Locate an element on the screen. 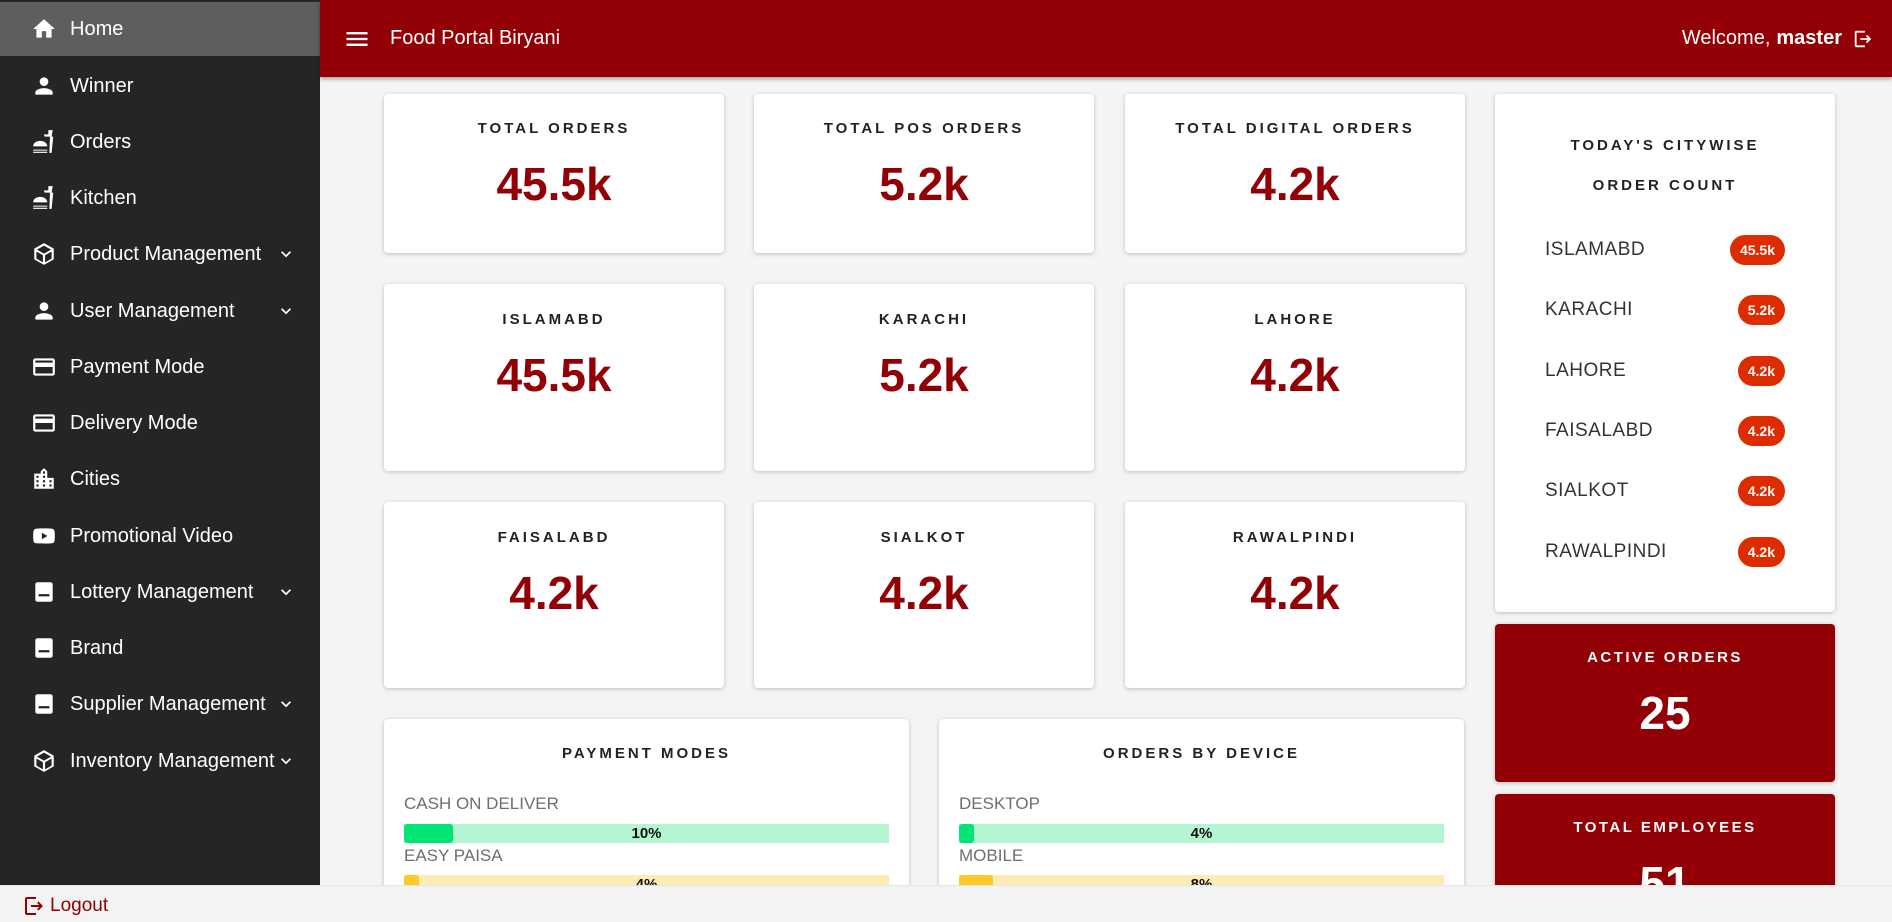  sidebar-item-delivery-mode: Delivery Mode is located at coordinates (160, 423).